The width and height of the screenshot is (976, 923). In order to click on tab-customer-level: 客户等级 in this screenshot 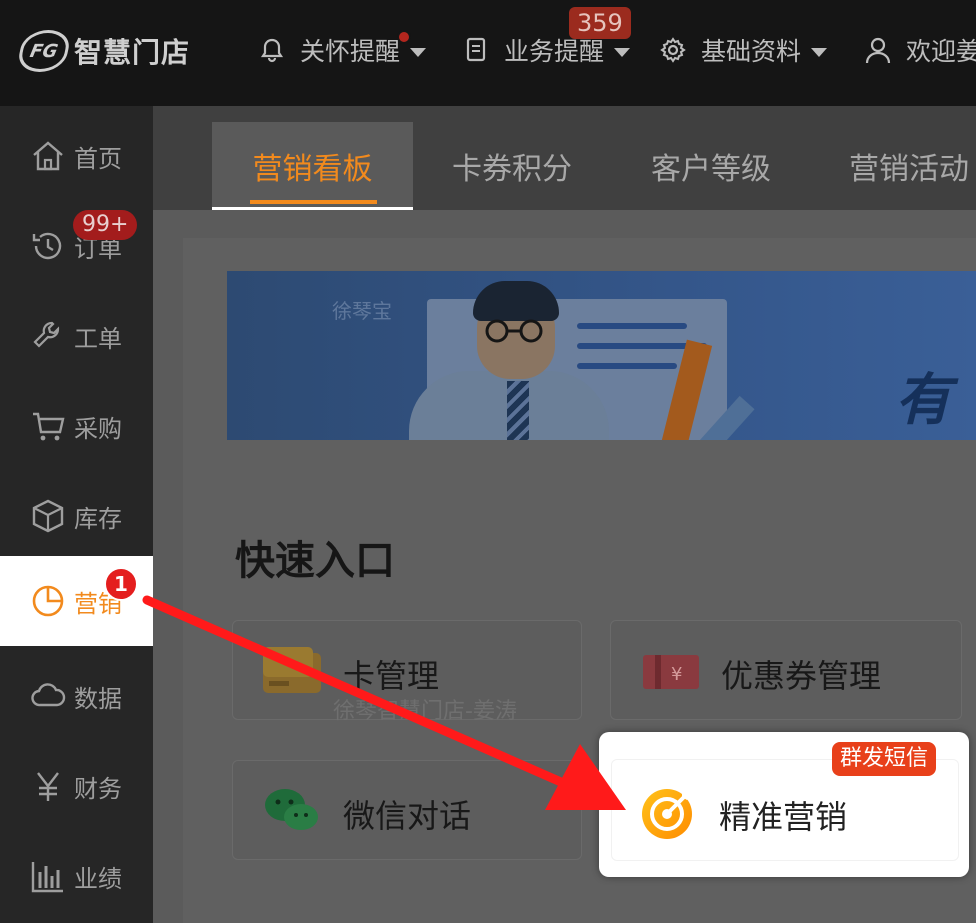, I will do `click(711, 166)`.